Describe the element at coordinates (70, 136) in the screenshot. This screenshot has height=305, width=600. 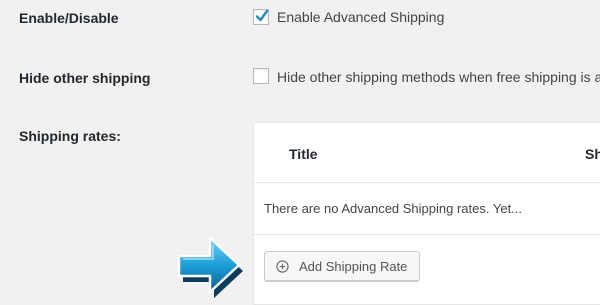
I see `shipping-rates-label: Shipping rates:` at that location.